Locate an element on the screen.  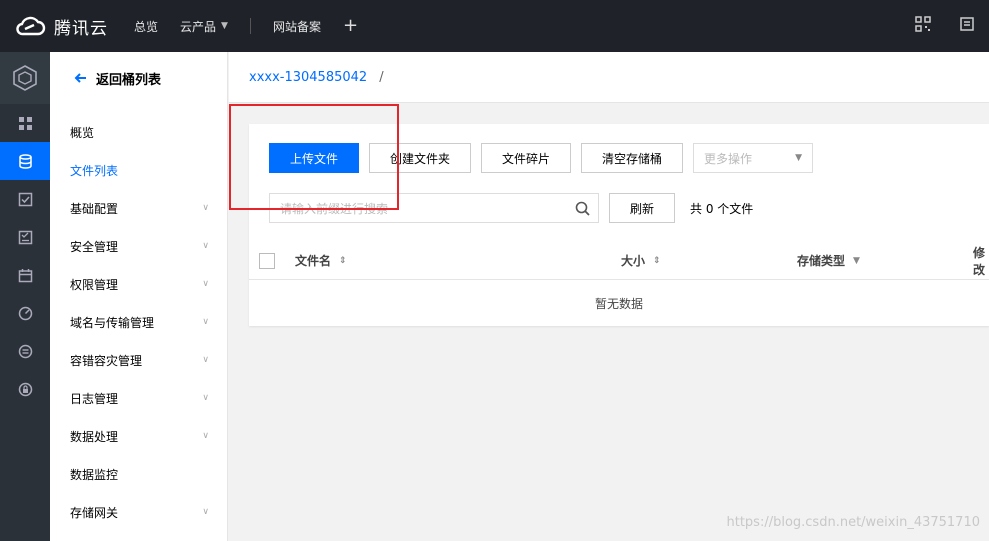
column-modified: 修改 is located at coordinates (981, 261).